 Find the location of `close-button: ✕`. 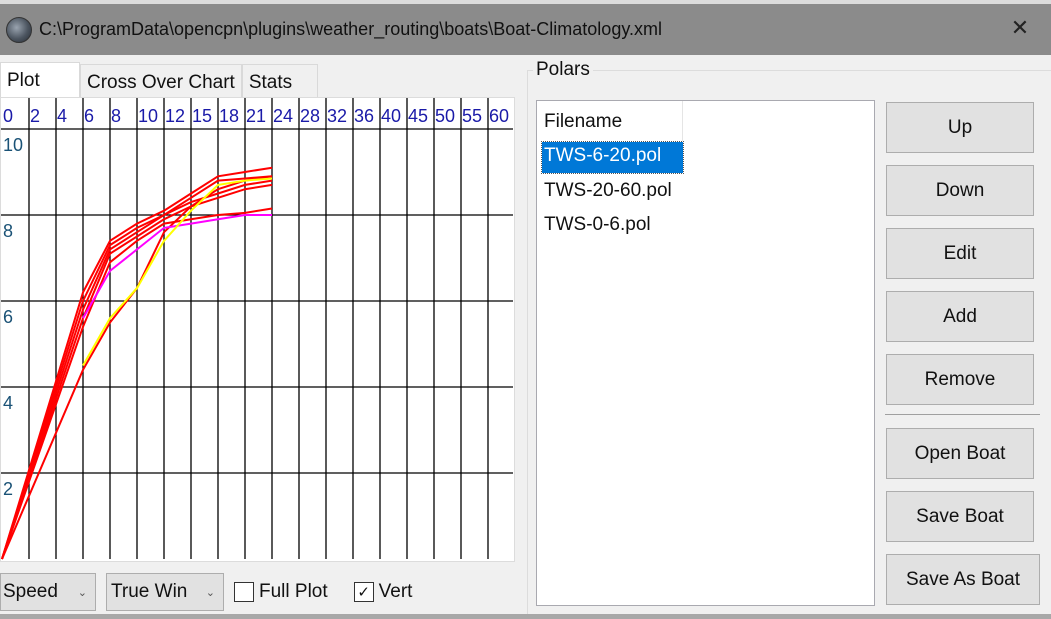

close-button: ✕ is located at coordinates (1020, 29).